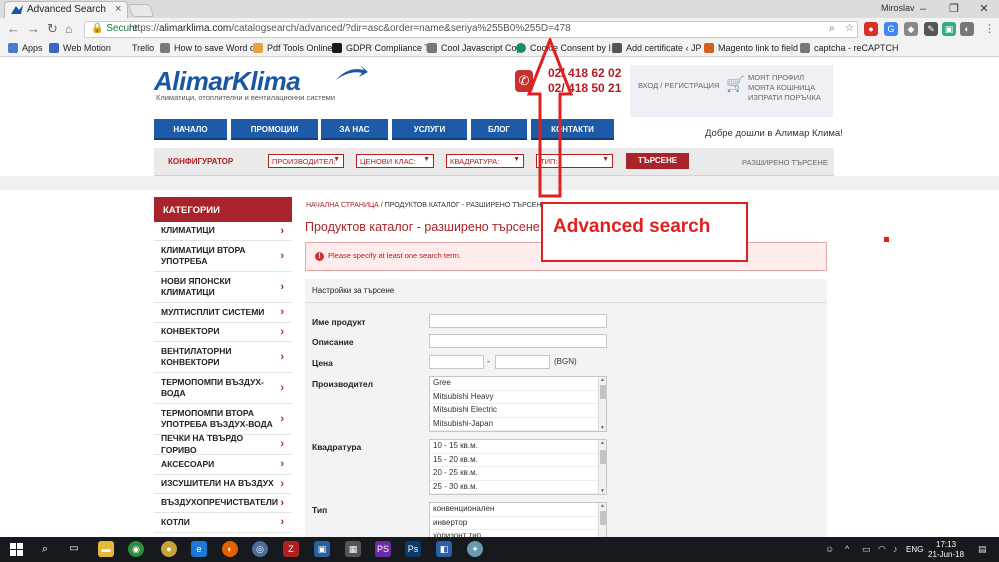  Describe the element at coordinates (136, 48) in the screenshot. I see `bookmark-item: Trello` at that location.